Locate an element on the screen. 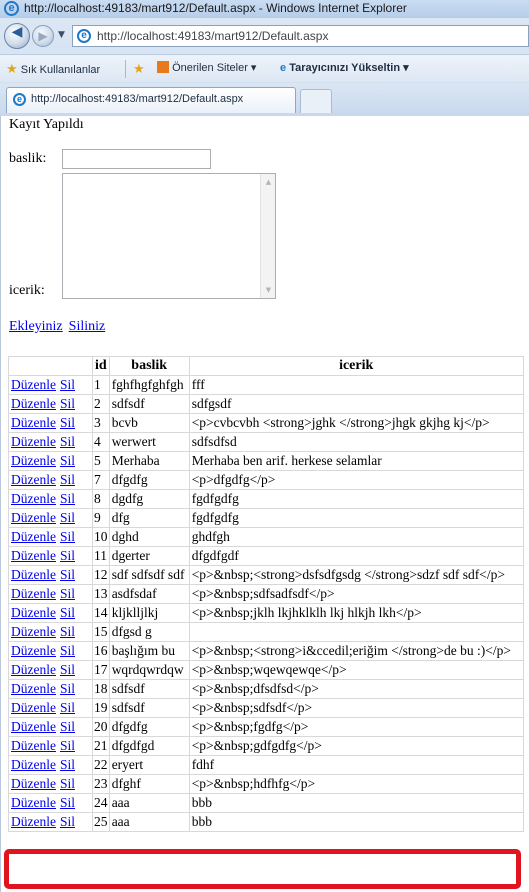  cell-id: 4 is located at coordinates (101, 442).